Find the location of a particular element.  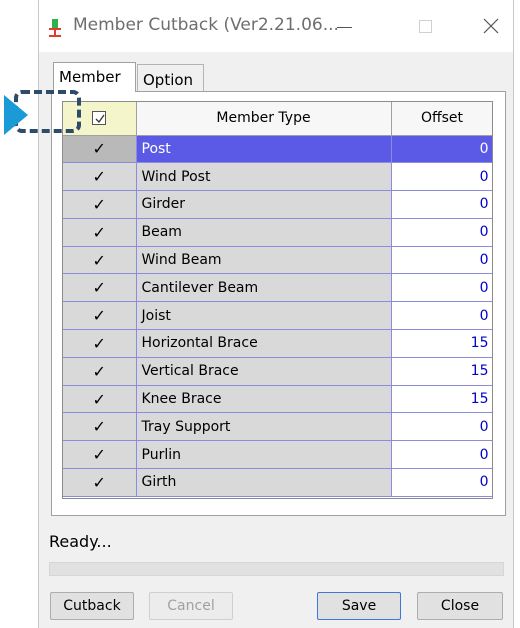

member-type-cell: Cantilever Beam is located at coordinates (264, 288).